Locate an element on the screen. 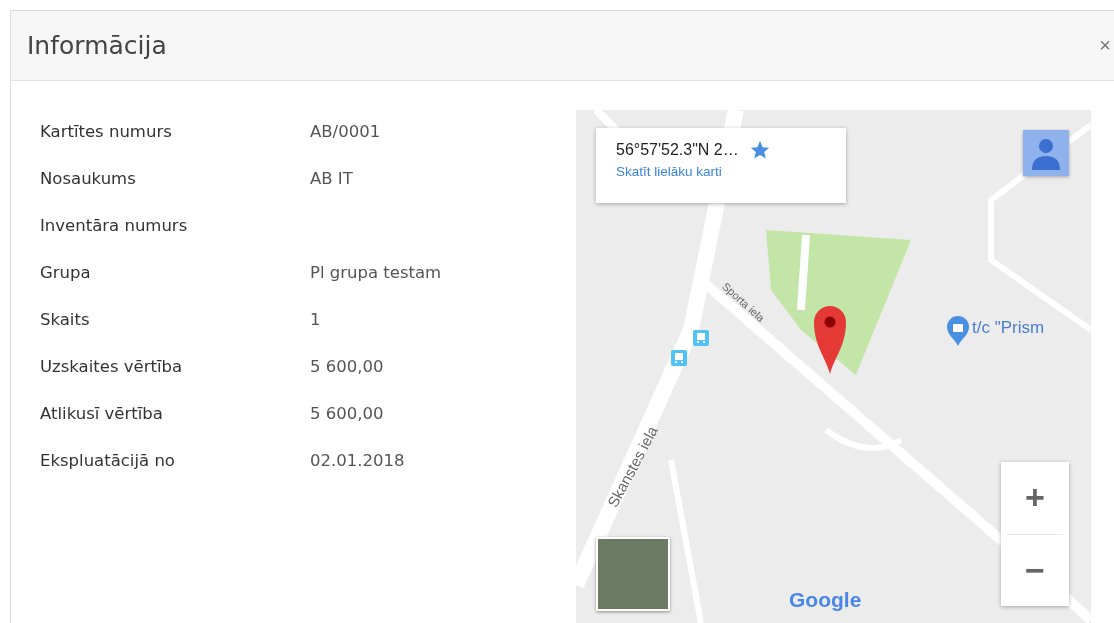  map-logo: Google is located at coordinates (825, 600).